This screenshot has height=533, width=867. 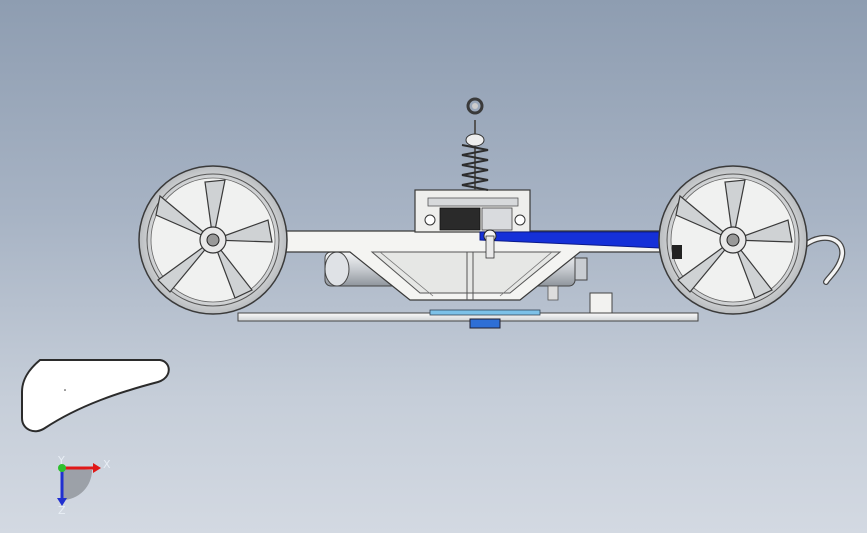 What do you see at coordinates (733, 240) in the screenshot?
I see `right-wheel` at bounding box center [733, 240].